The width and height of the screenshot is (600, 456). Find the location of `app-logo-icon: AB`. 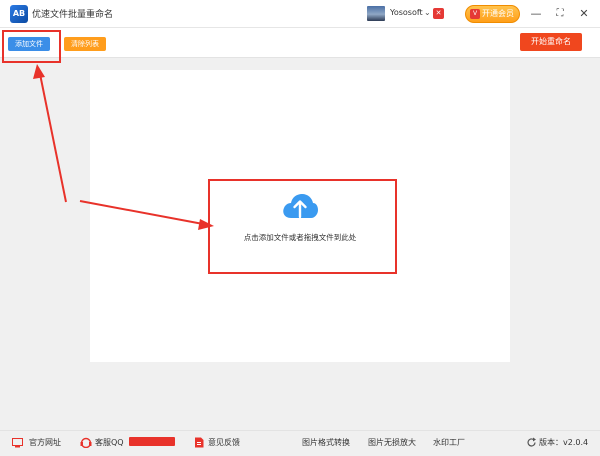

app-logo-icon: AB is located at coordinates (19, 14).